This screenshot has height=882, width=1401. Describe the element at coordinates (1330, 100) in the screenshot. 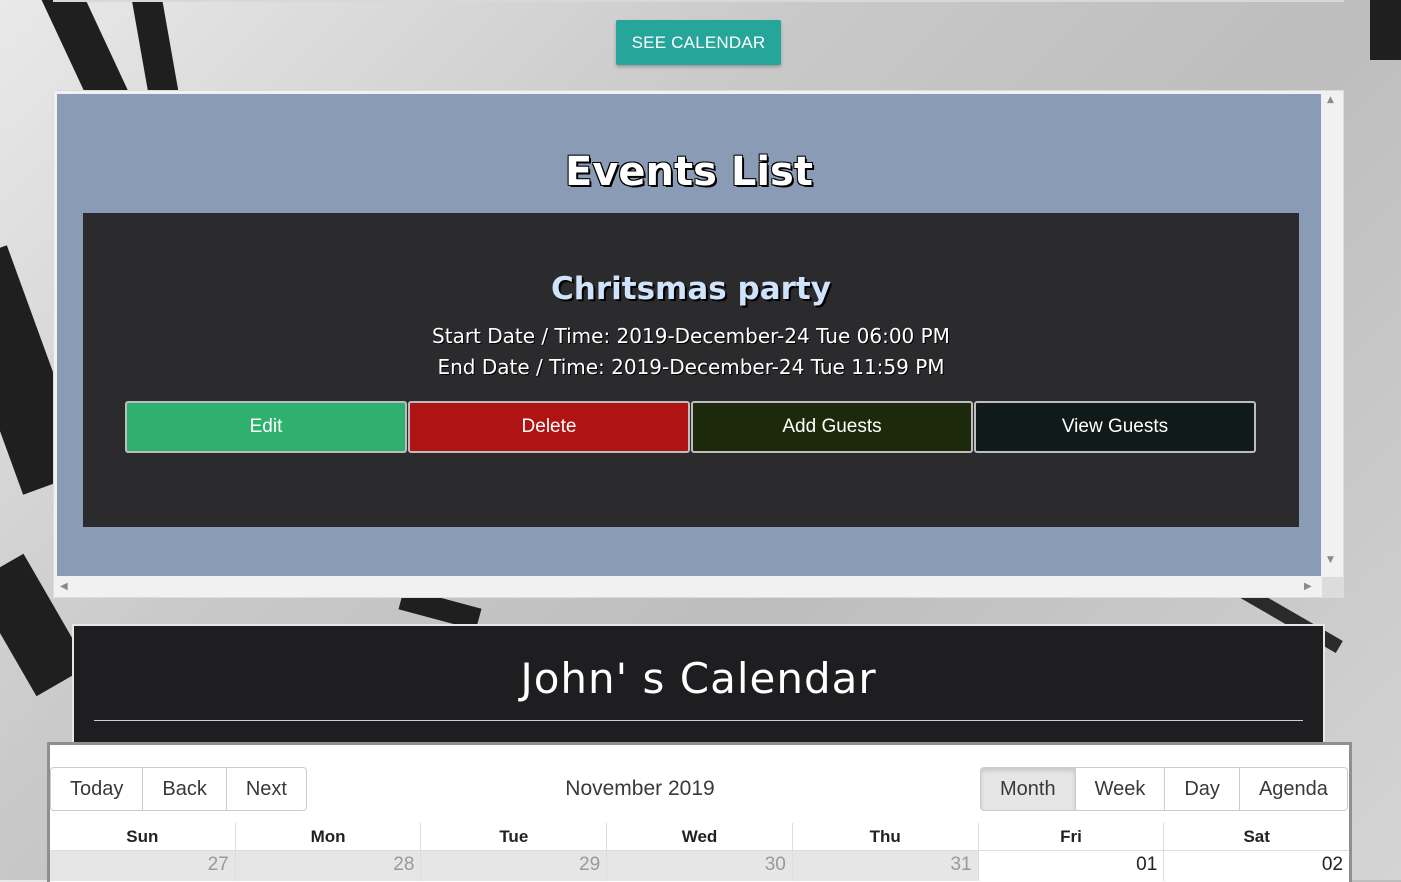

I see `scroll-up-arrow-icon: ▲` at that location.